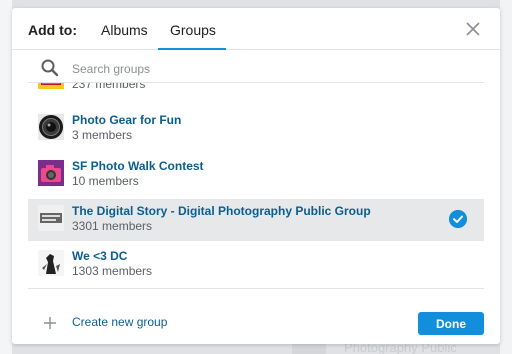  Describe the element at coordinates (105, 181) in the screenshot. I see `group-members-count: 10 members` at that location.